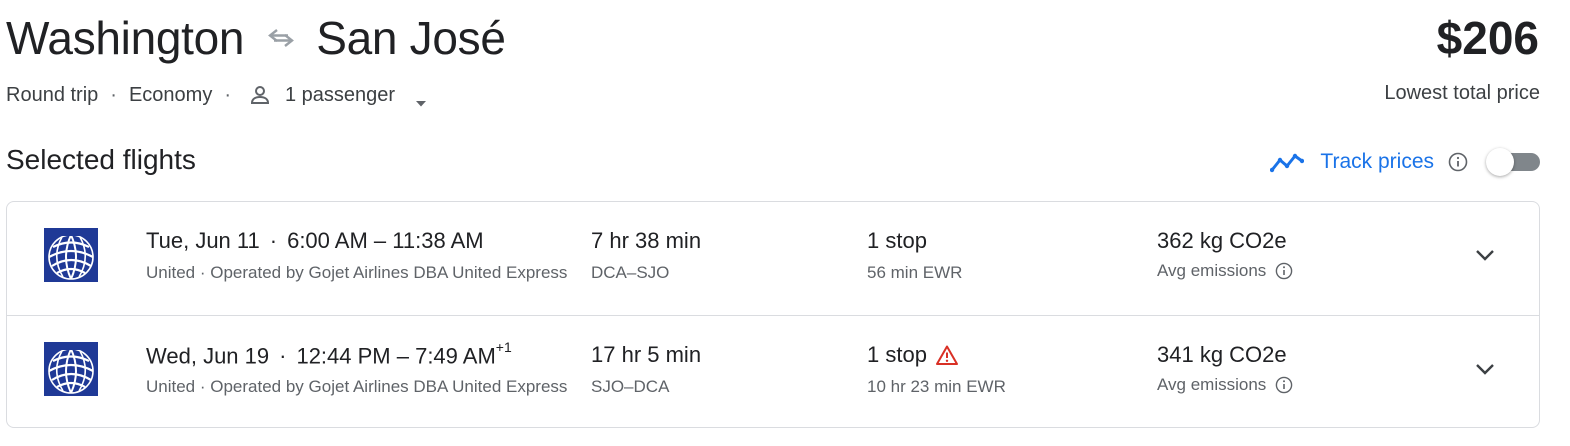 The width and height of the screenshot is (1570, 446). I want to click on route-title: Washington San José, so click(256, 38).